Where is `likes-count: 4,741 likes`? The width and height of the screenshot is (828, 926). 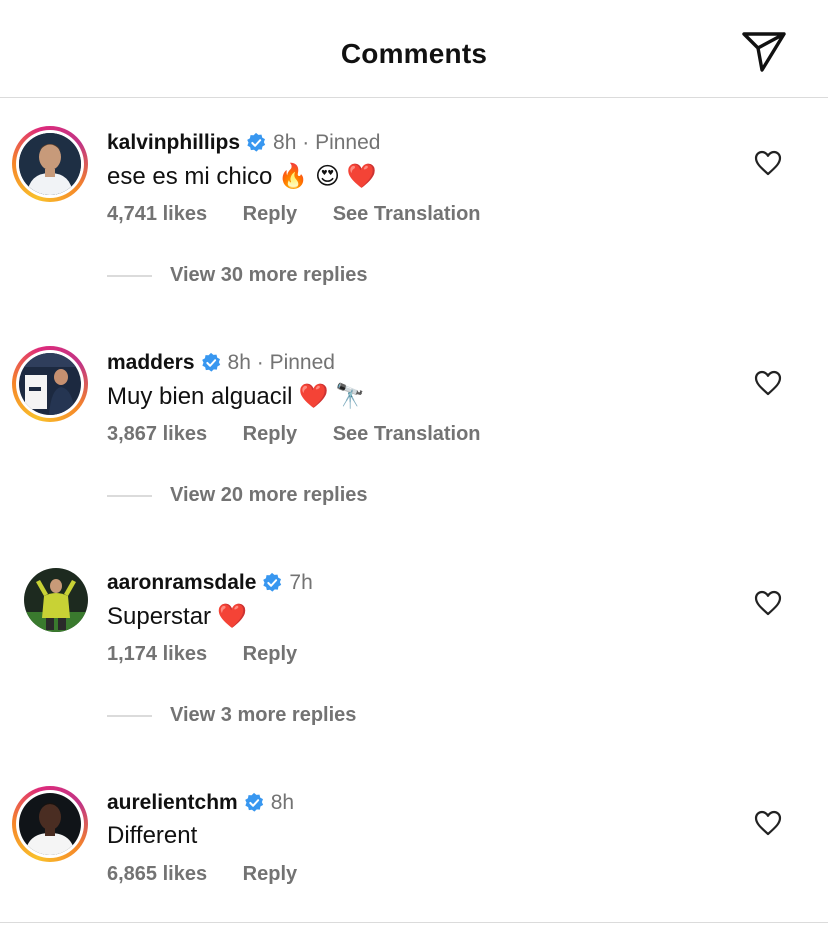
likes-count: 4,741 likes is located at coordinates (157, 214).